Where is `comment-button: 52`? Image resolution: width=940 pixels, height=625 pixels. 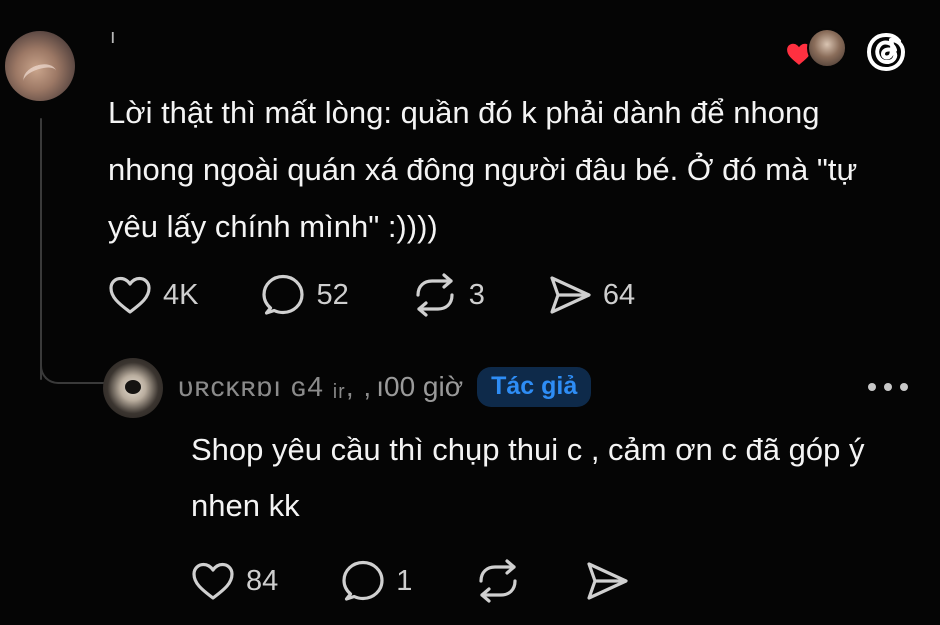 comment-button: 52 is located at coordinates (304, 295).